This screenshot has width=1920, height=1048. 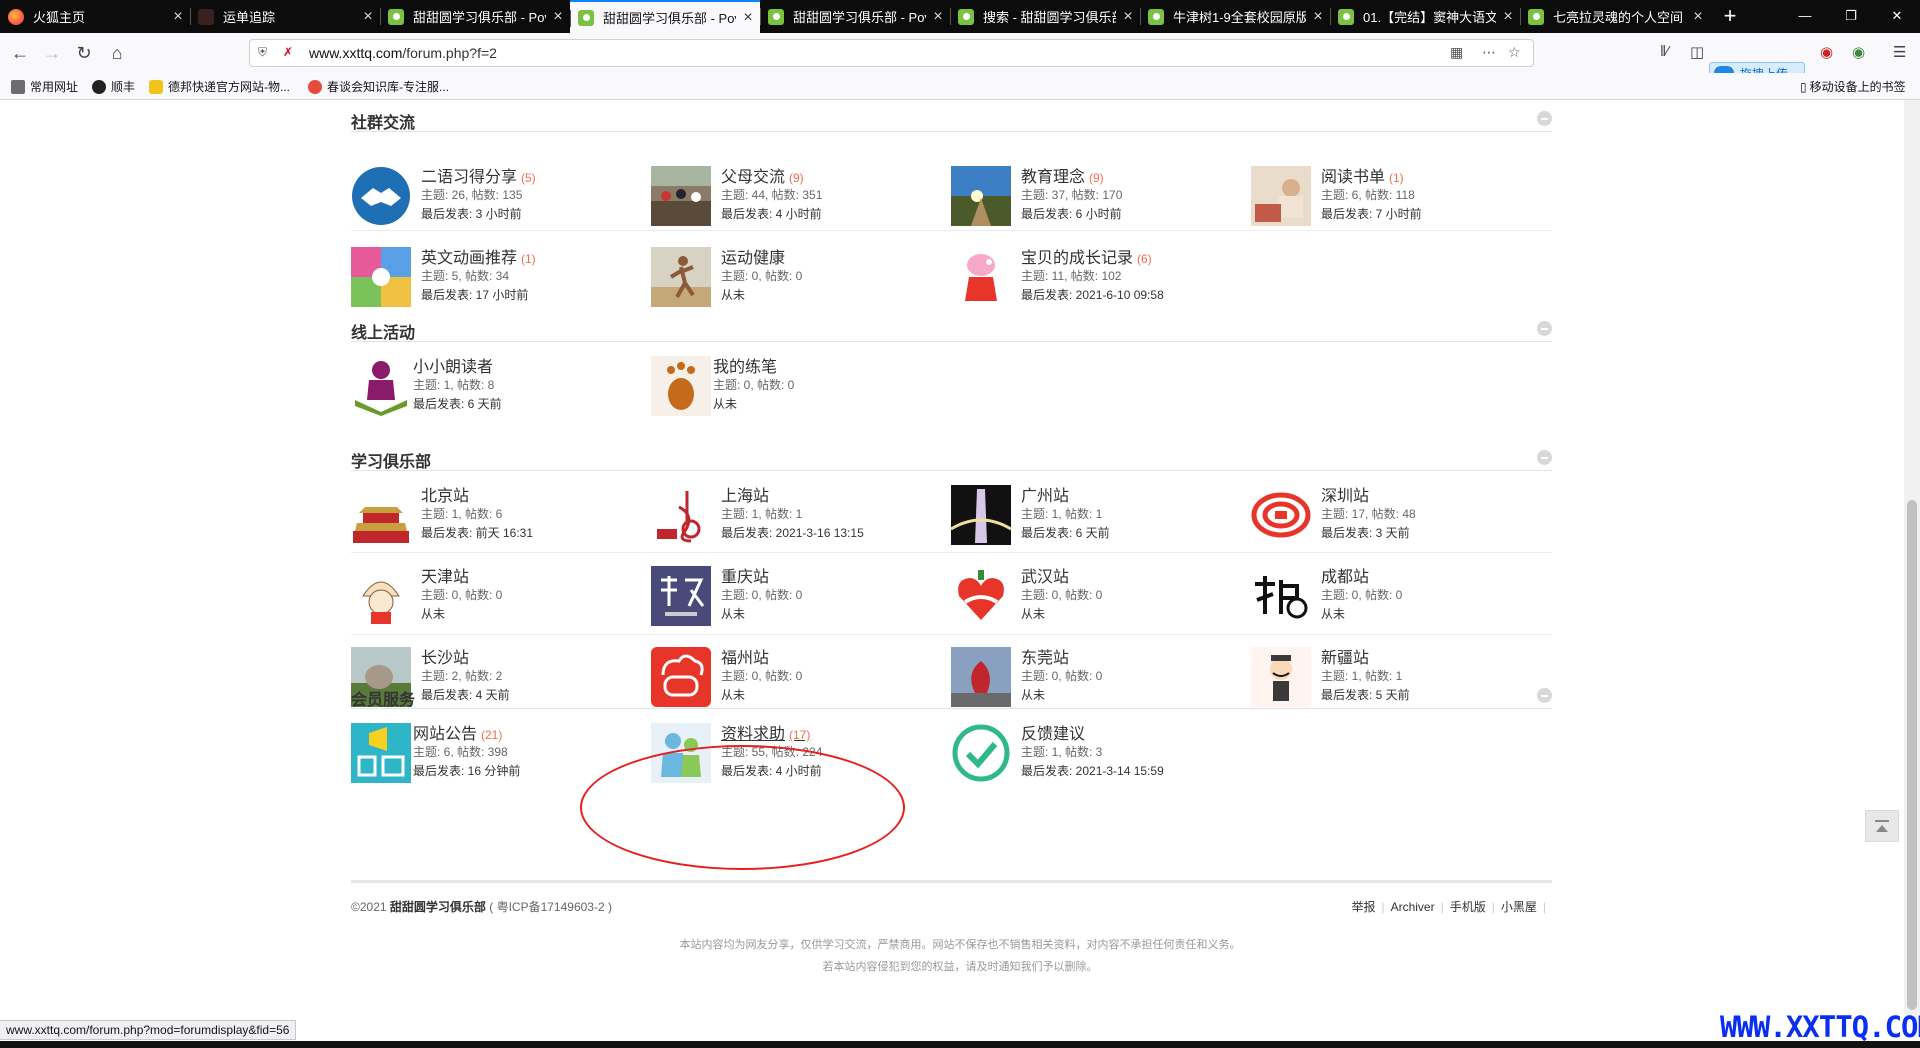 I want to click on forum-item: 阅读书单 (1) 主题: 6, 帖数: 118 最后发表: 7 小时前, so click(x=1396, y=195).